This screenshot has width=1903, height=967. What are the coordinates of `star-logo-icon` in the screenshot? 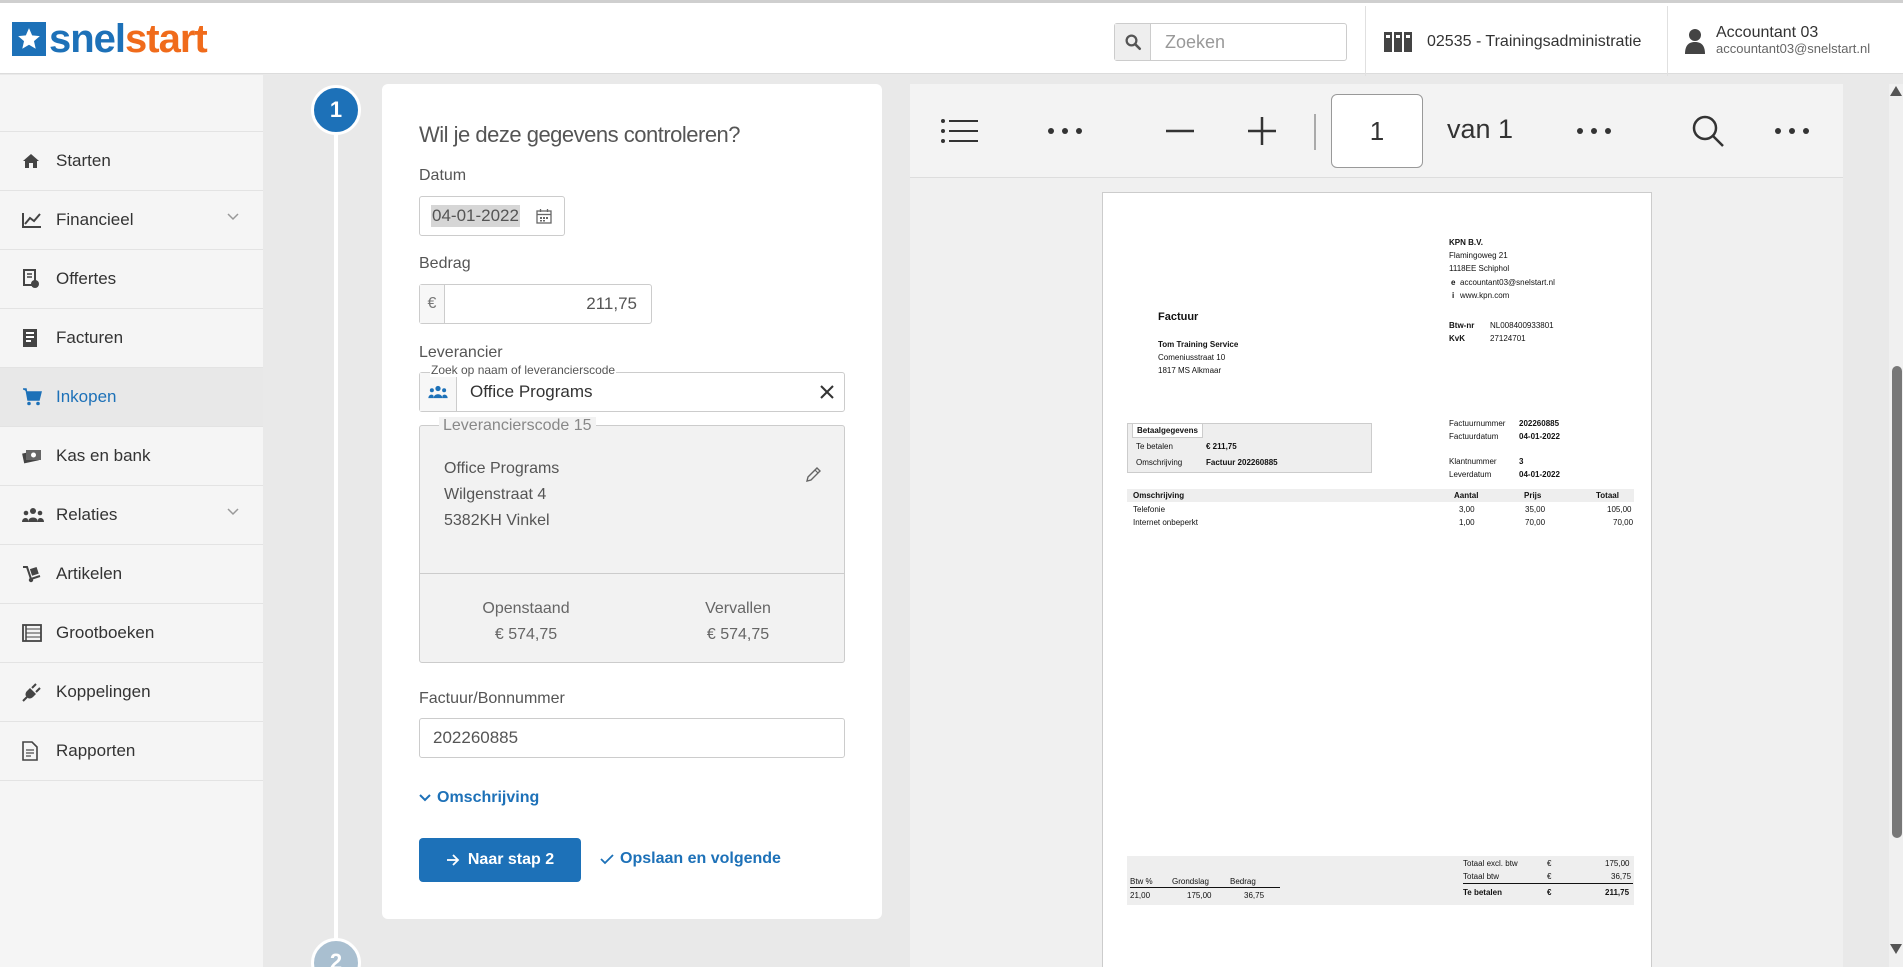 It's located at (29, 39).